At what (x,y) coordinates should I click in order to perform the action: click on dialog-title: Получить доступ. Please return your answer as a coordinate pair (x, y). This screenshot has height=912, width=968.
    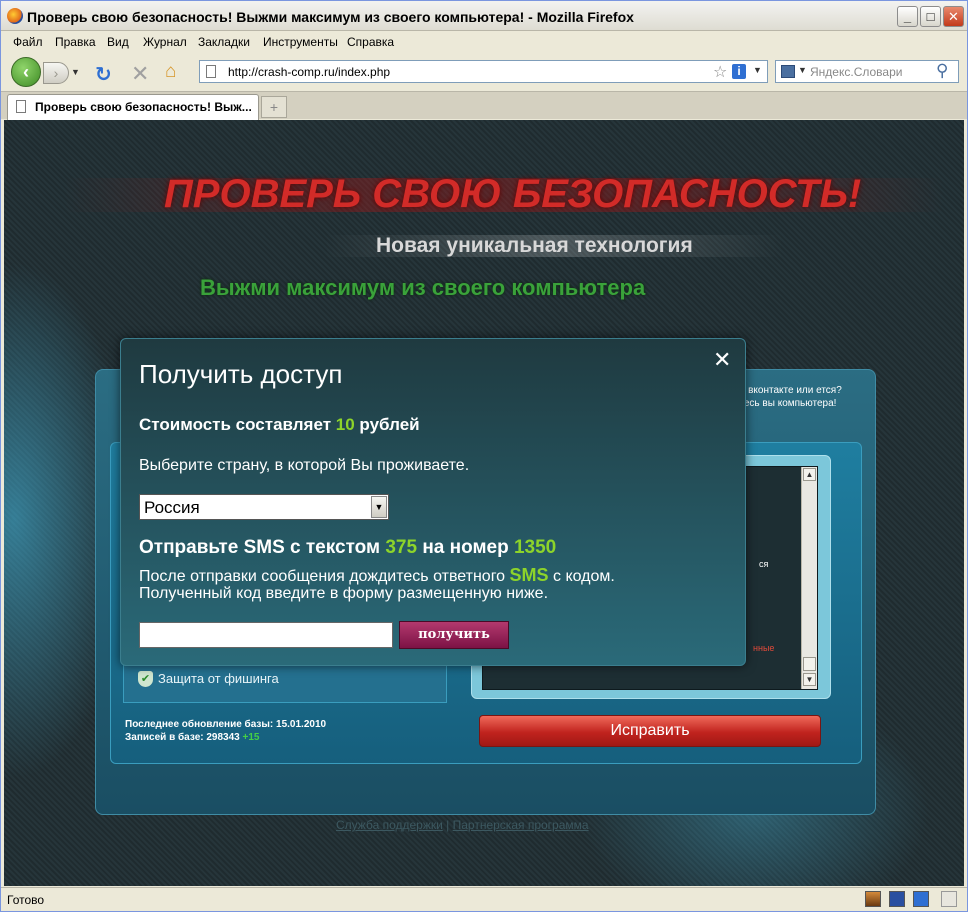
    Looking at the image, I should click on (241, 374).